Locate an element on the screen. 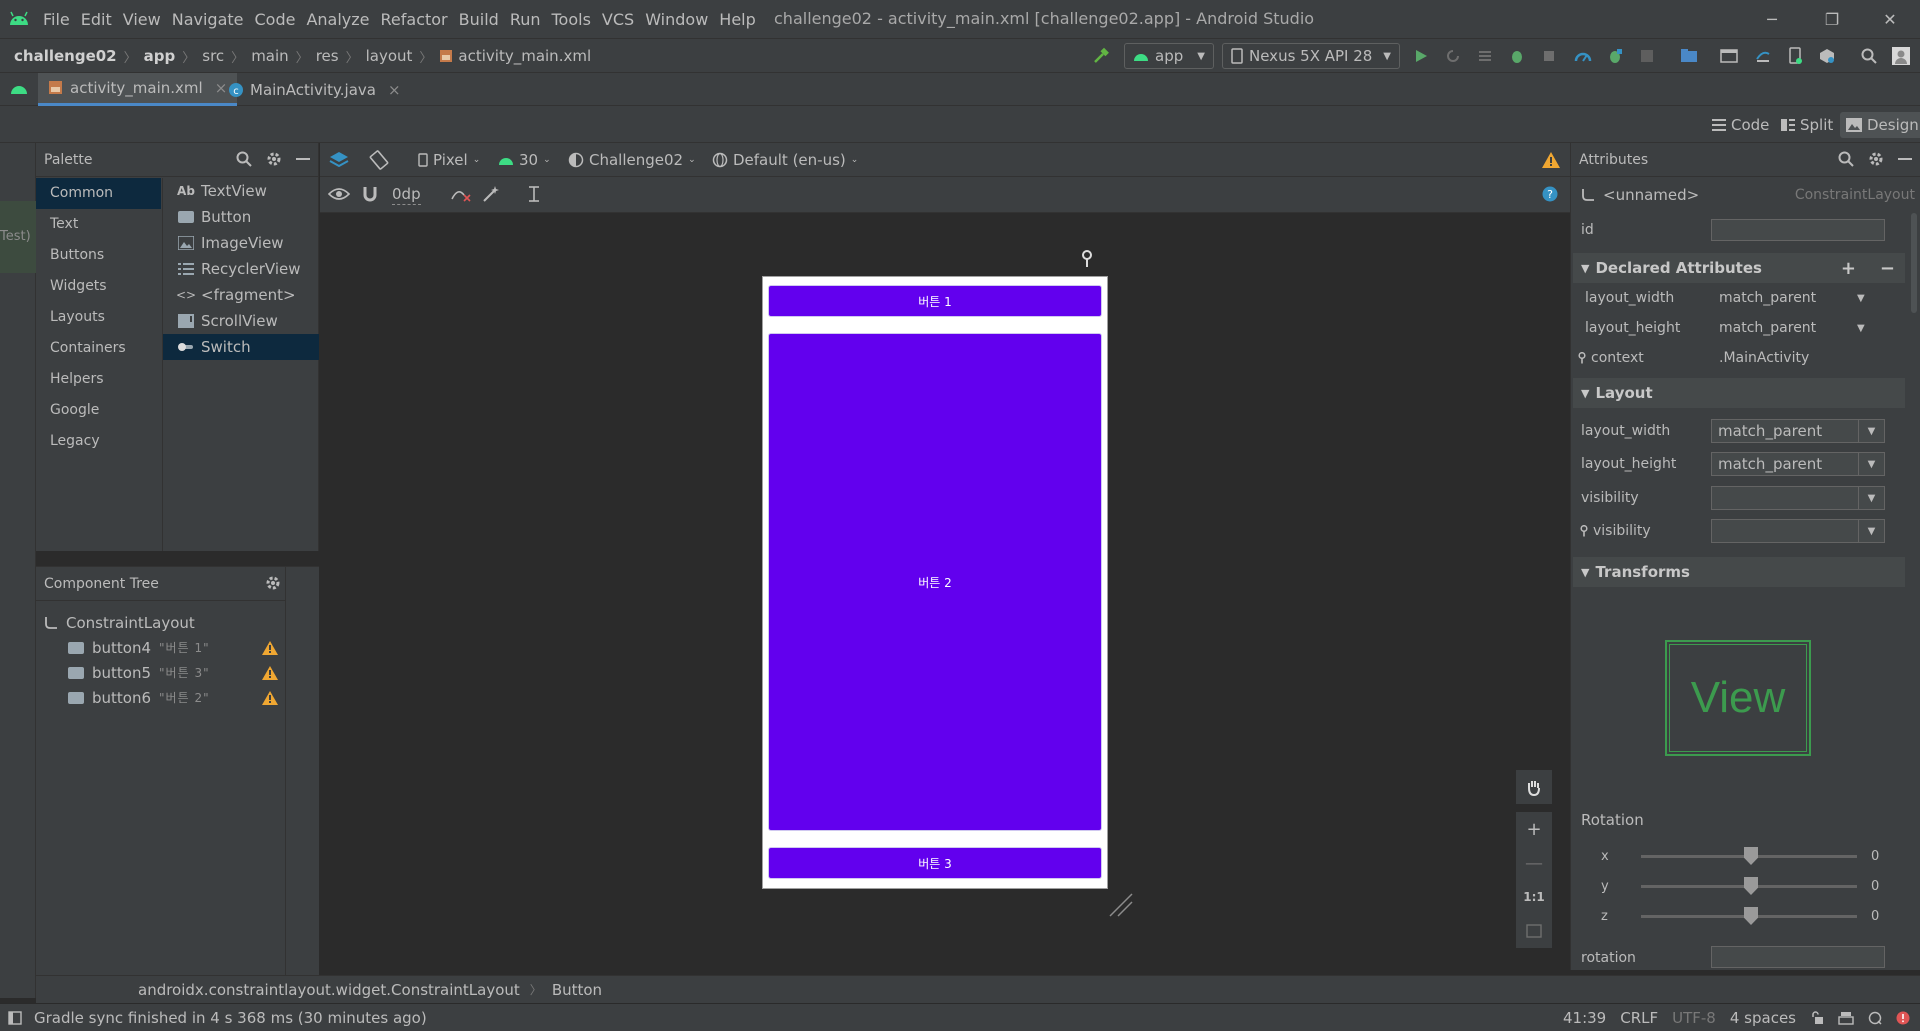  close-tab-icon: × is located at coordinates (394, 90).